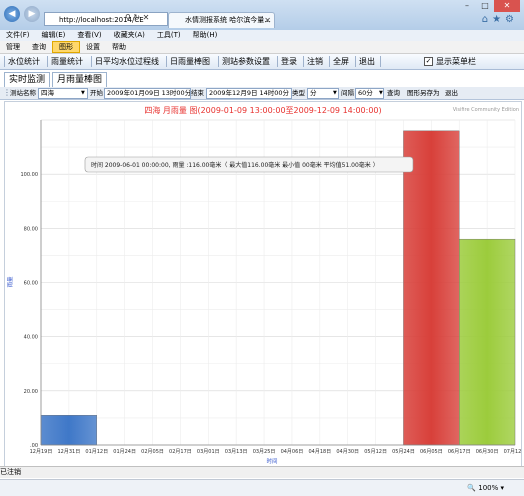  I want to click on toolbar-exit: 退出, so click(365, 61).